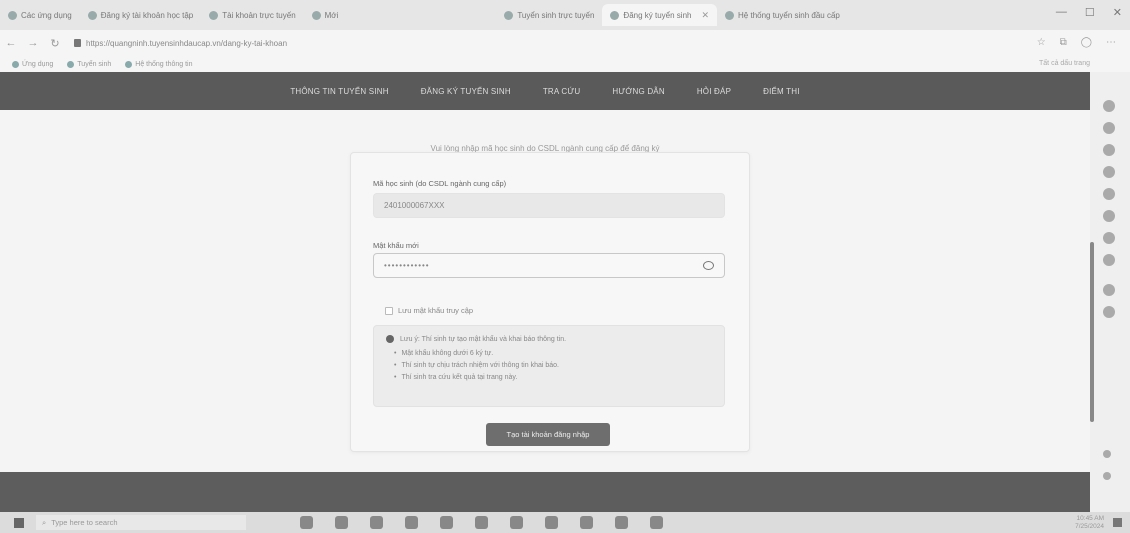 Image resolution: width=1130 pixels, height=533 pixels. What do you see at coordinates (1089, 523) in the screenshot?
I see `system-clock: 10:45 AM 7/25/2024` at bounding box center [1089, 523].